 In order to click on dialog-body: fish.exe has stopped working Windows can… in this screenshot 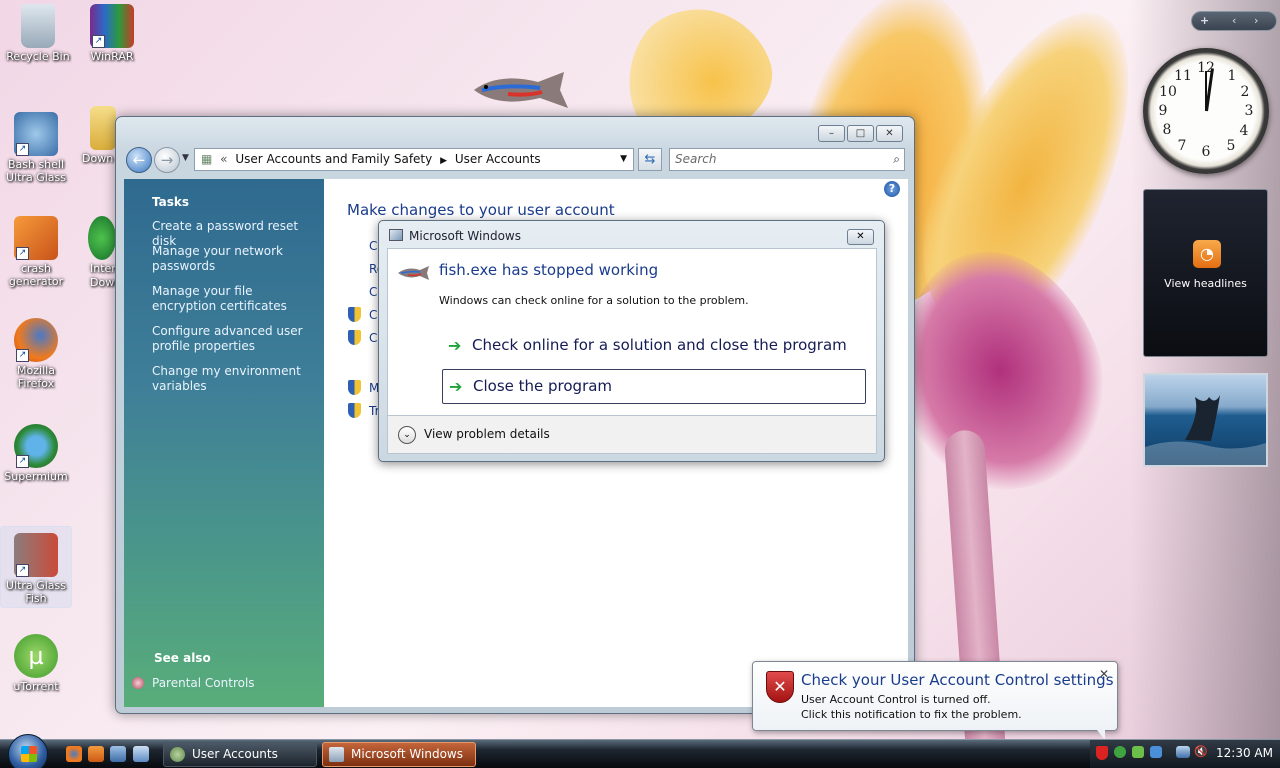, I will do `click(632, 332)`.